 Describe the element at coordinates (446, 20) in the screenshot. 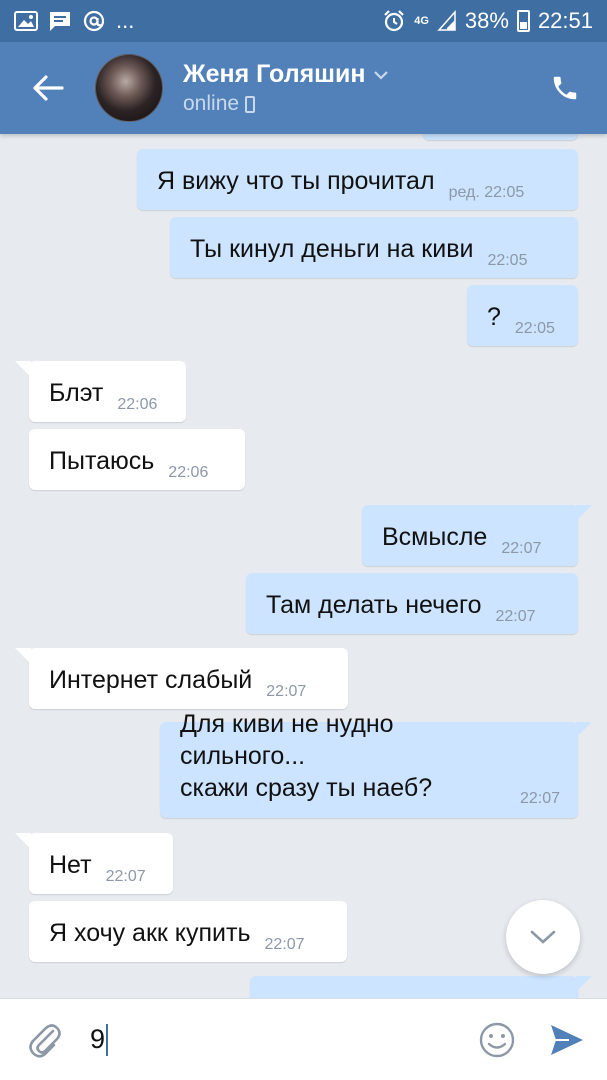

I see `signal-icon` at that location.